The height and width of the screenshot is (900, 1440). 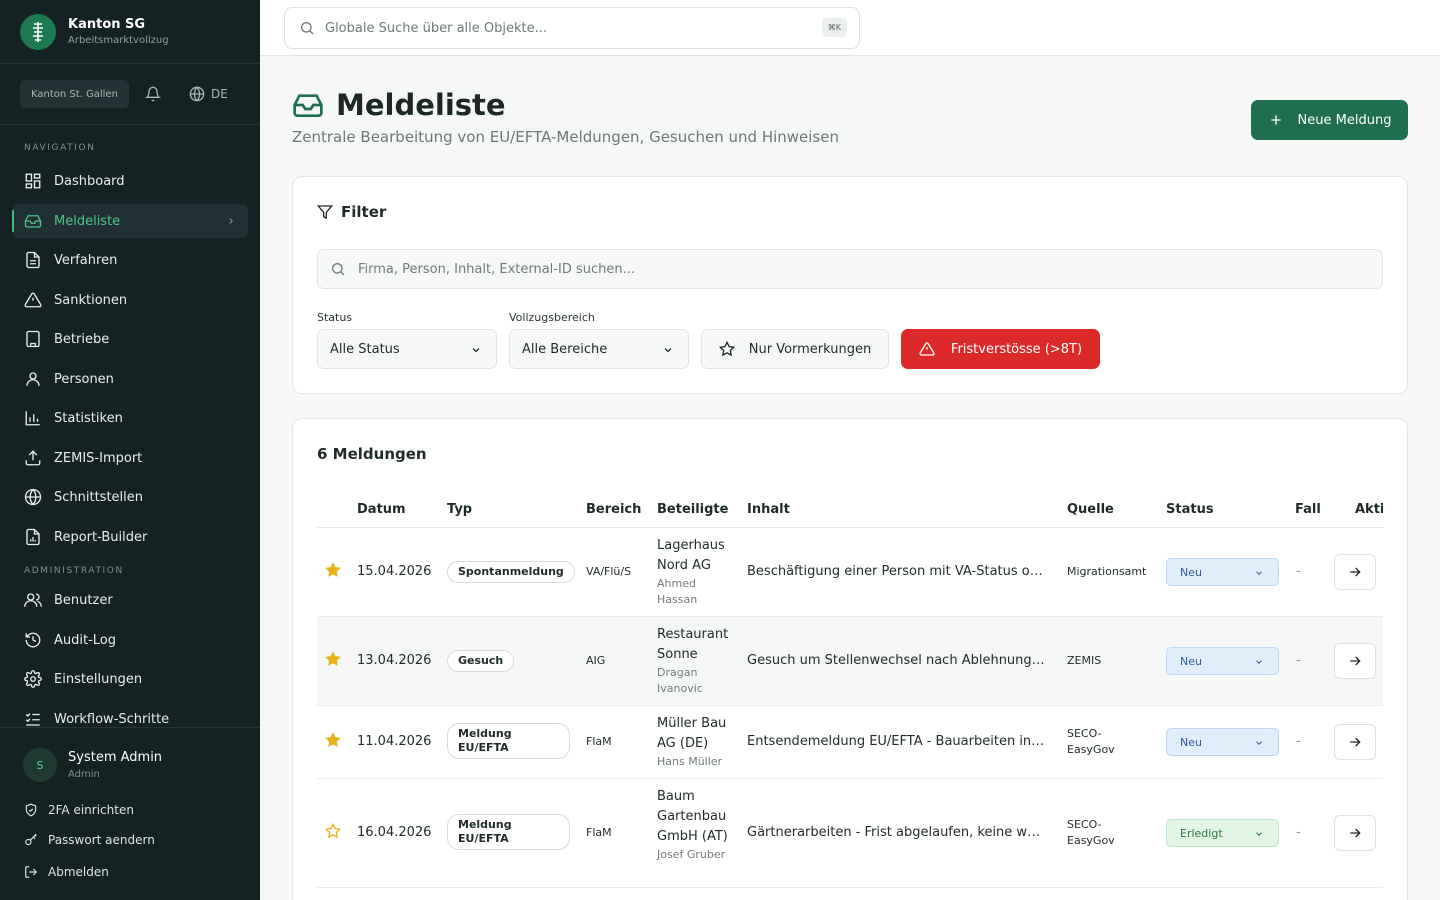 What do you see at coordinates (698, 762) in the screenshot?
I see `beteiligte-person: Hans Müller` at bounding box center [698, 762].